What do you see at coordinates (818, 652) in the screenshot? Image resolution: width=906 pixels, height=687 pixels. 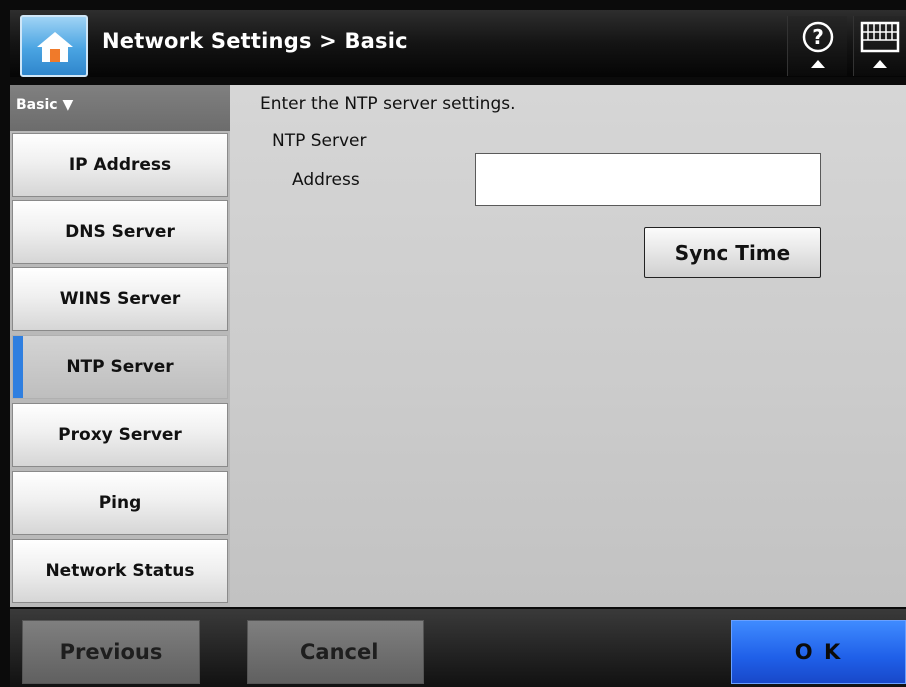 I see `ok-button: O K` at bounding box center [818, 652].